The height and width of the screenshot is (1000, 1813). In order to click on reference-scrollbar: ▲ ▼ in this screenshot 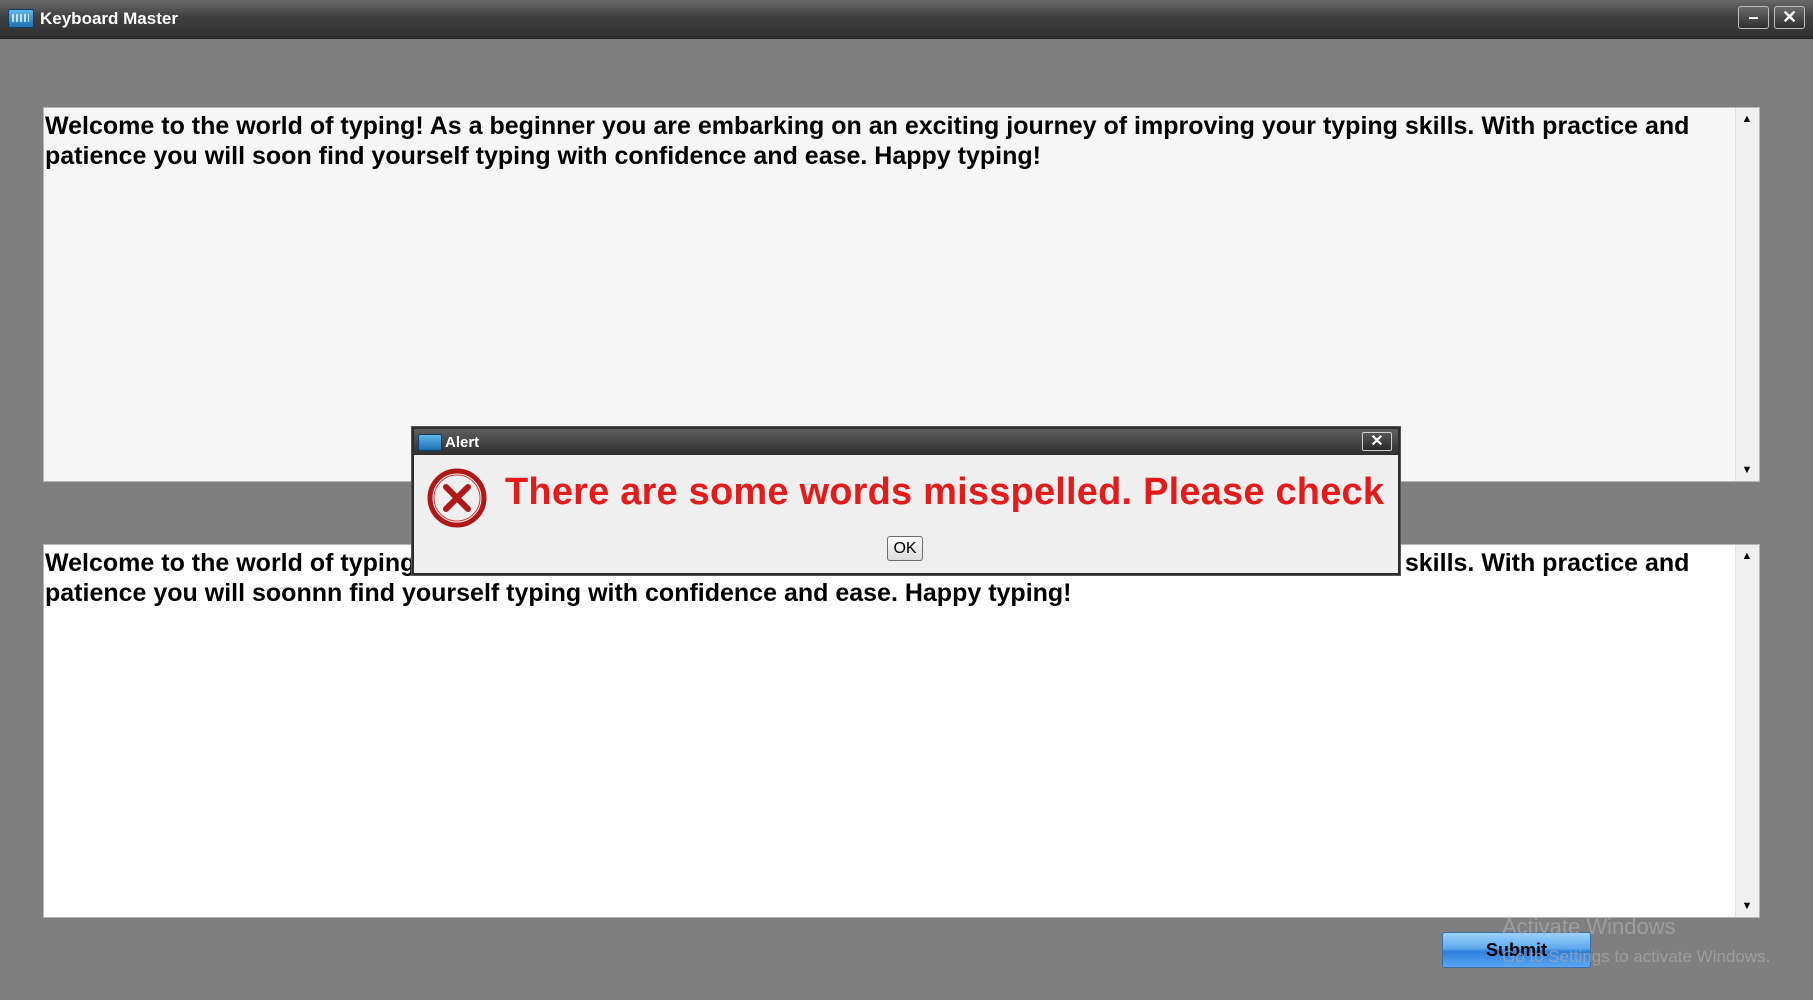, I will do `click(1747, 294)`.